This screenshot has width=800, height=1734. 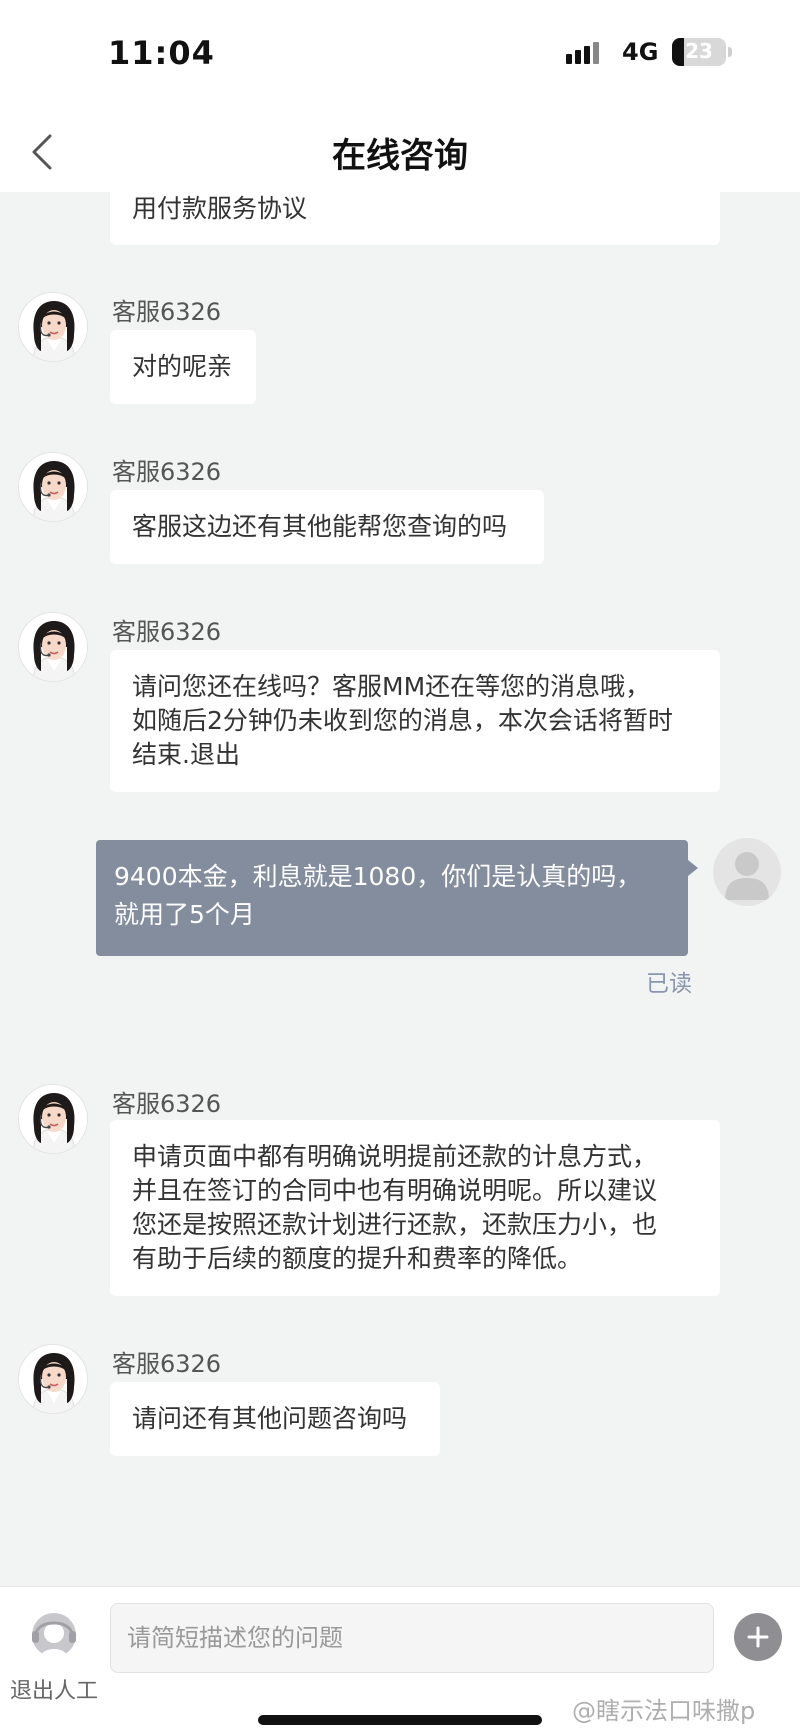 What do you see at coordinates (402, 720) in the screenshot?
I see `message-line: 如随后2分钟仍未收到您的消息，本次会话将暂时` at bounding box center [402, 720].